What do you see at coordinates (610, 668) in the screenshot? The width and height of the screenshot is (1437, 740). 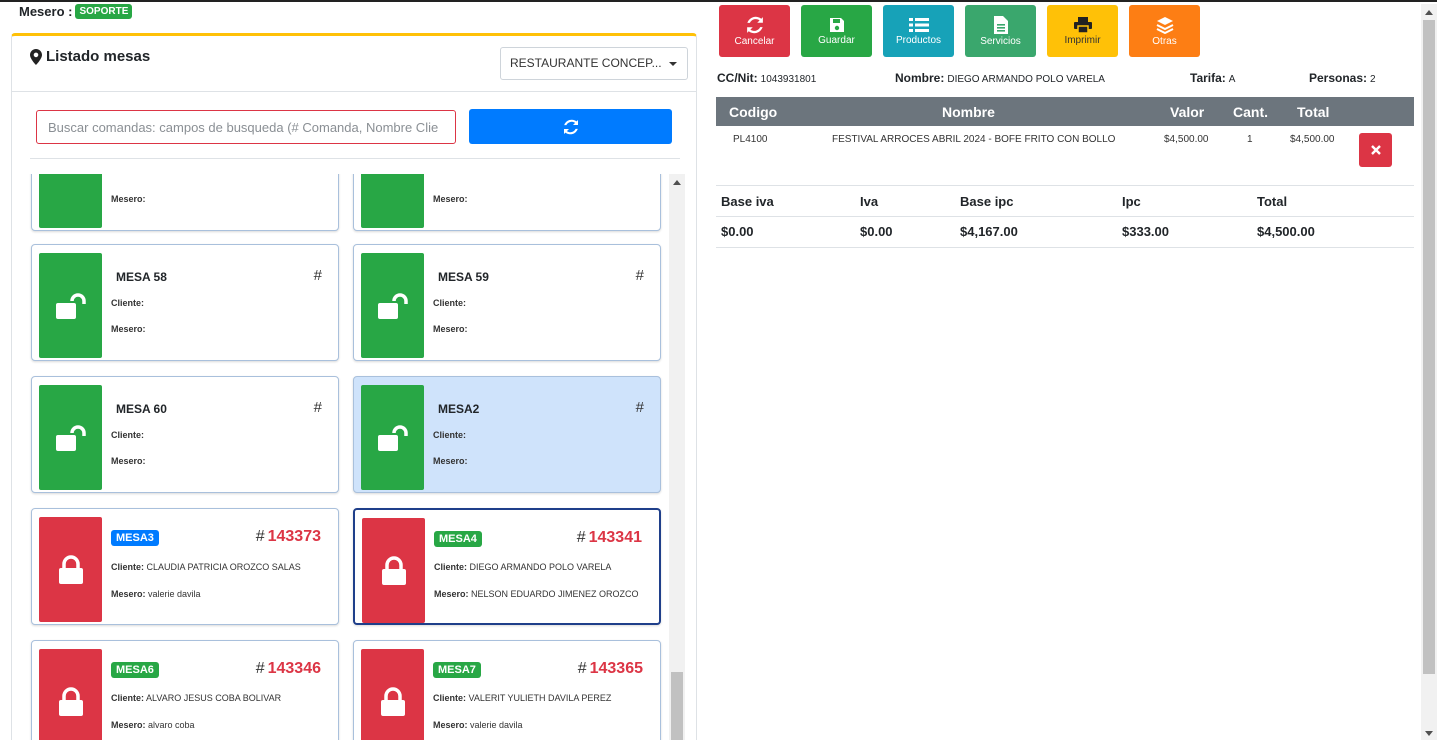 I see `order-number: #143365` at bounding box center [610, 668].